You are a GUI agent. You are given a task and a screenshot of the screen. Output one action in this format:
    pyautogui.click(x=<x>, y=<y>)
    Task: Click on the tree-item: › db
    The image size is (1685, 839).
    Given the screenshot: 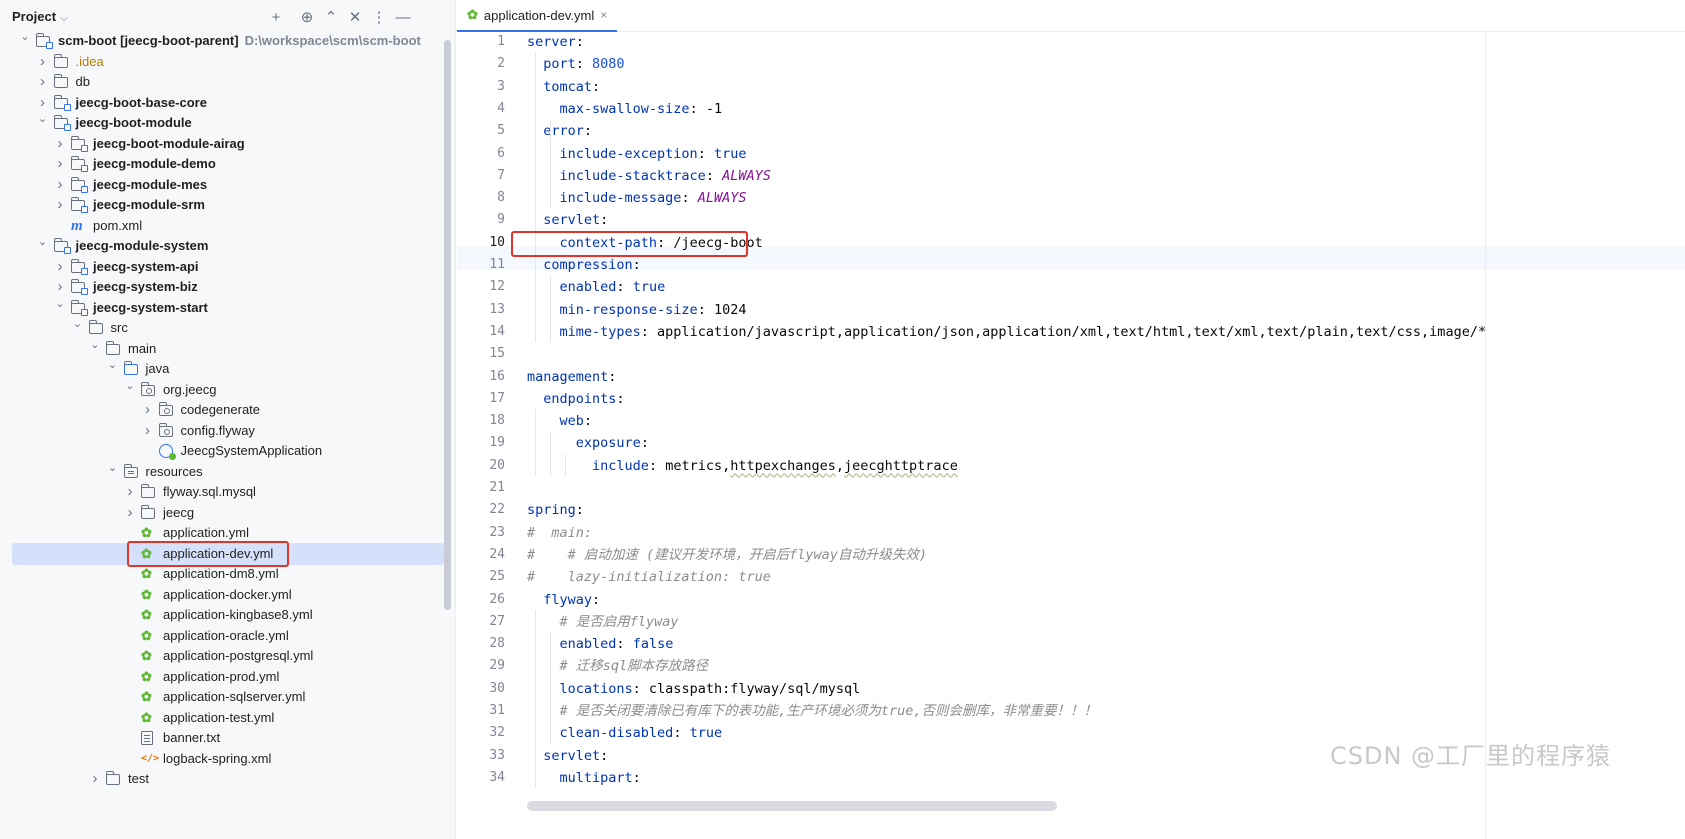 What is the action you would take?
    pyautogui.click(x=228, y=82)
    